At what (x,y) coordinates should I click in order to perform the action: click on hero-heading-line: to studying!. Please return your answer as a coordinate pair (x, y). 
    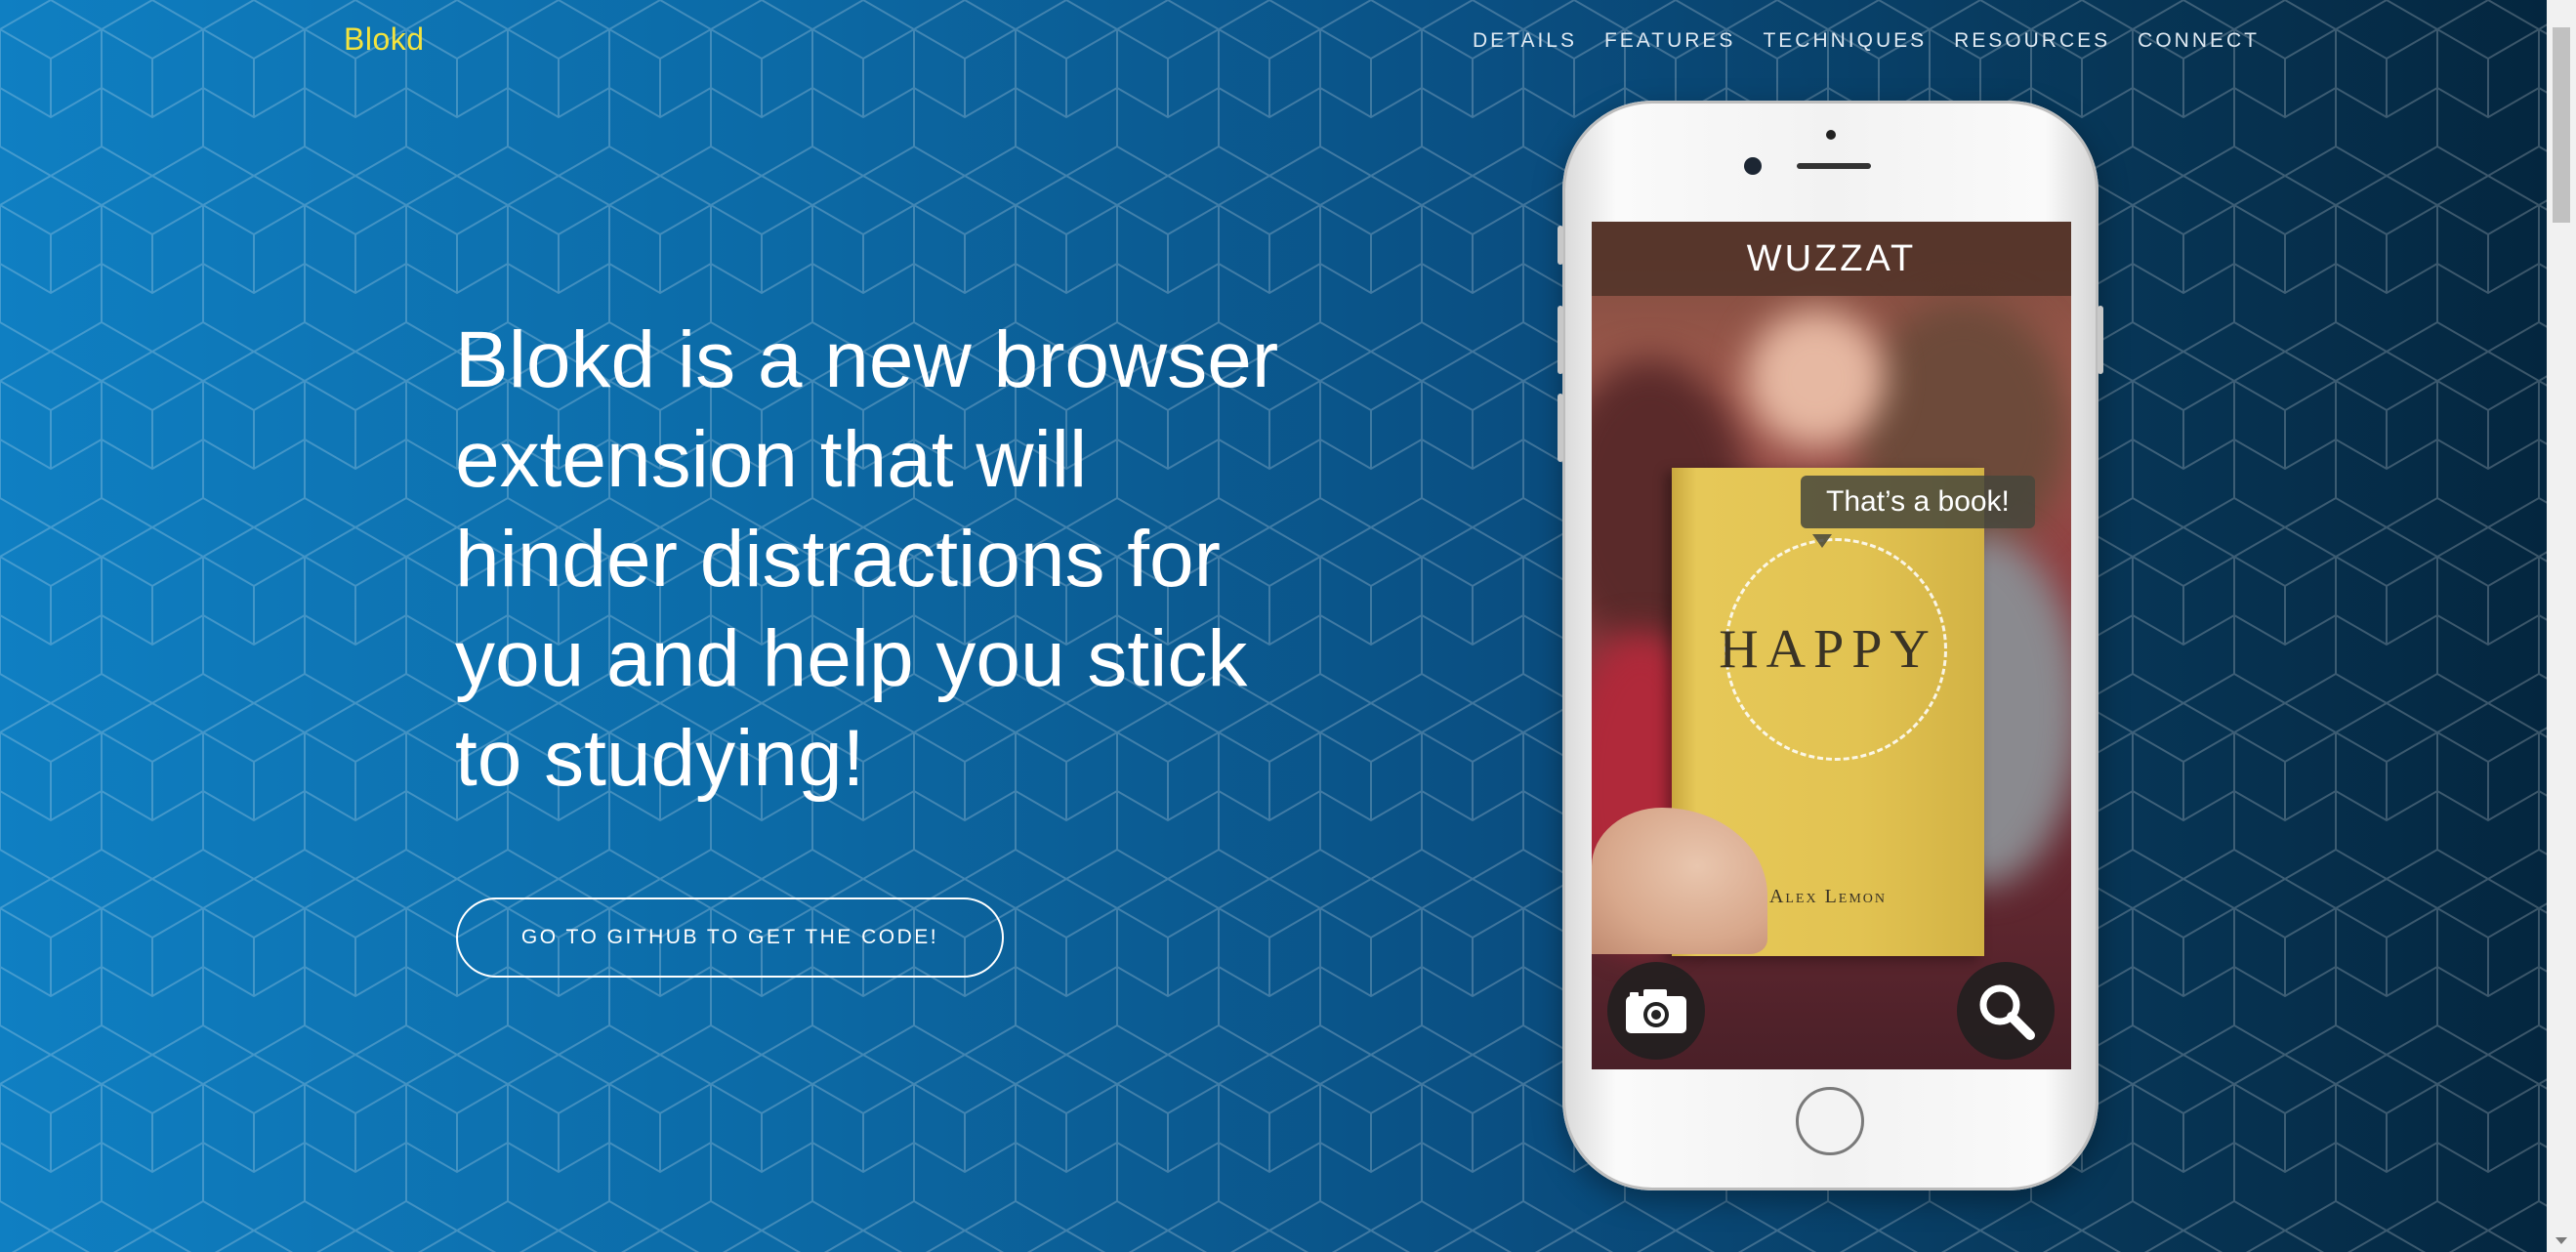
    Looking at the image, I should click on (660, 758).